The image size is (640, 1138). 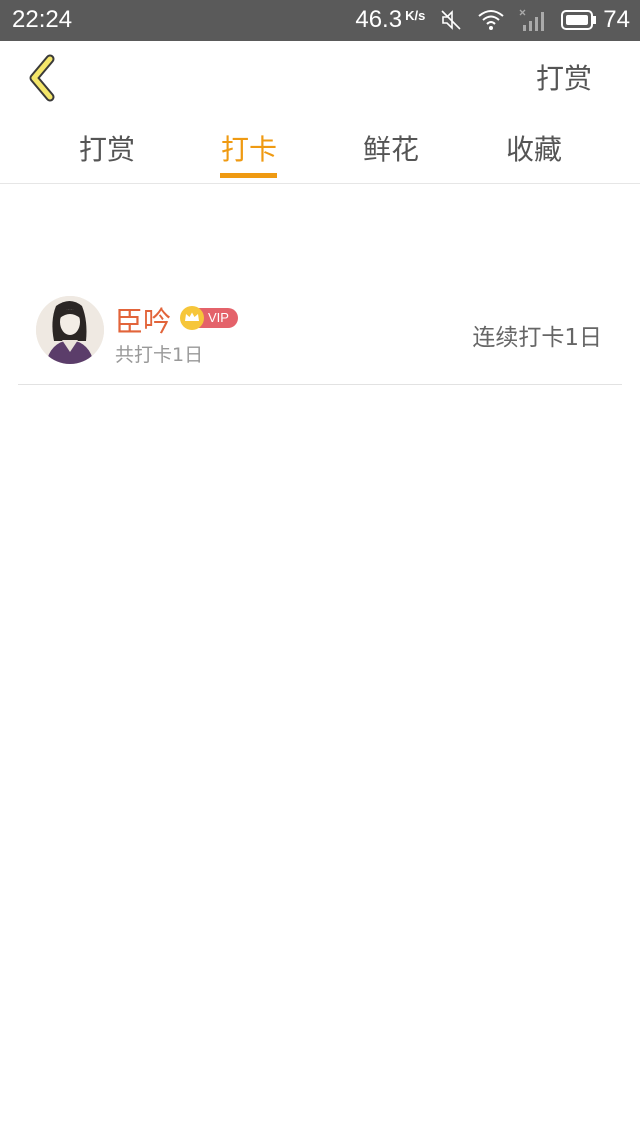 I want to click on list-divider, so click(x=320, y=384).